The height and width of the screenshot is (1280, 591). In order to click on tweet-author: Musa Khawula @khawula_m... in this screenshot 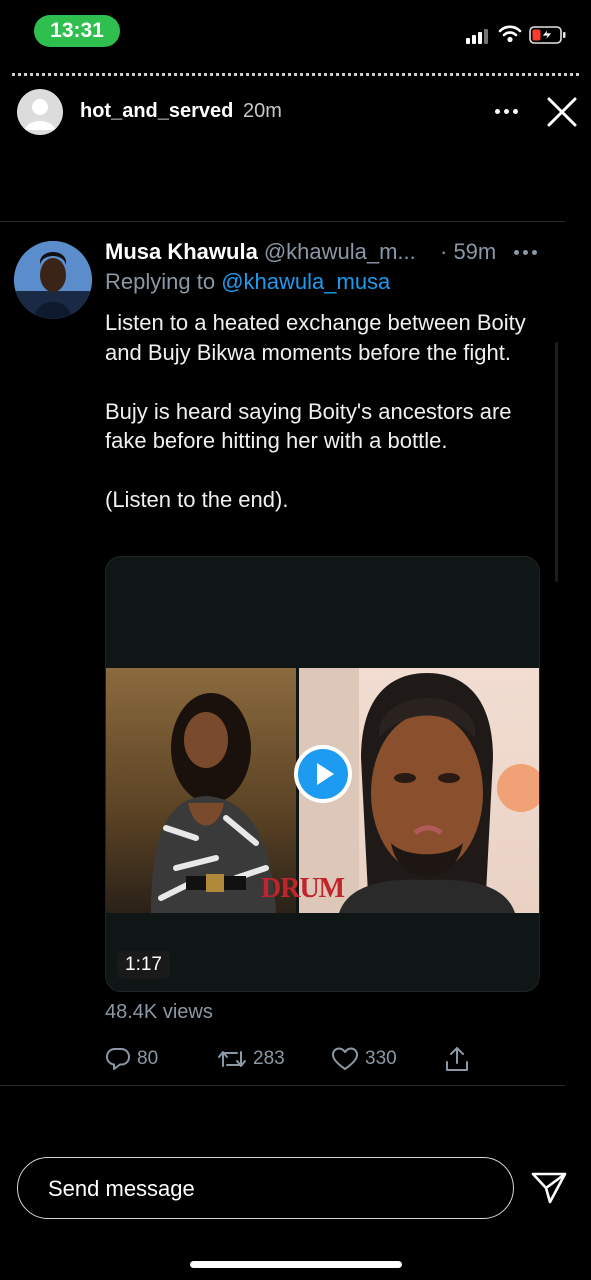, I will do `click(260, 252)`.